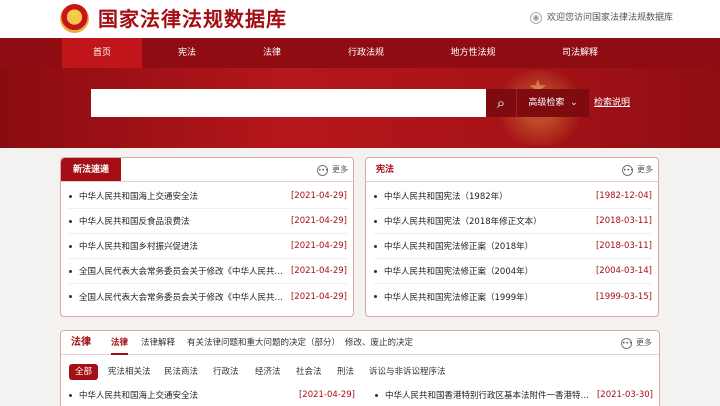 The height and width of the screenshot is (406, 720). What do you see at coordinates (623, 196) in the screenshot?
I see `law-date: [1982-12-04]` at bounding box center [623, 196].